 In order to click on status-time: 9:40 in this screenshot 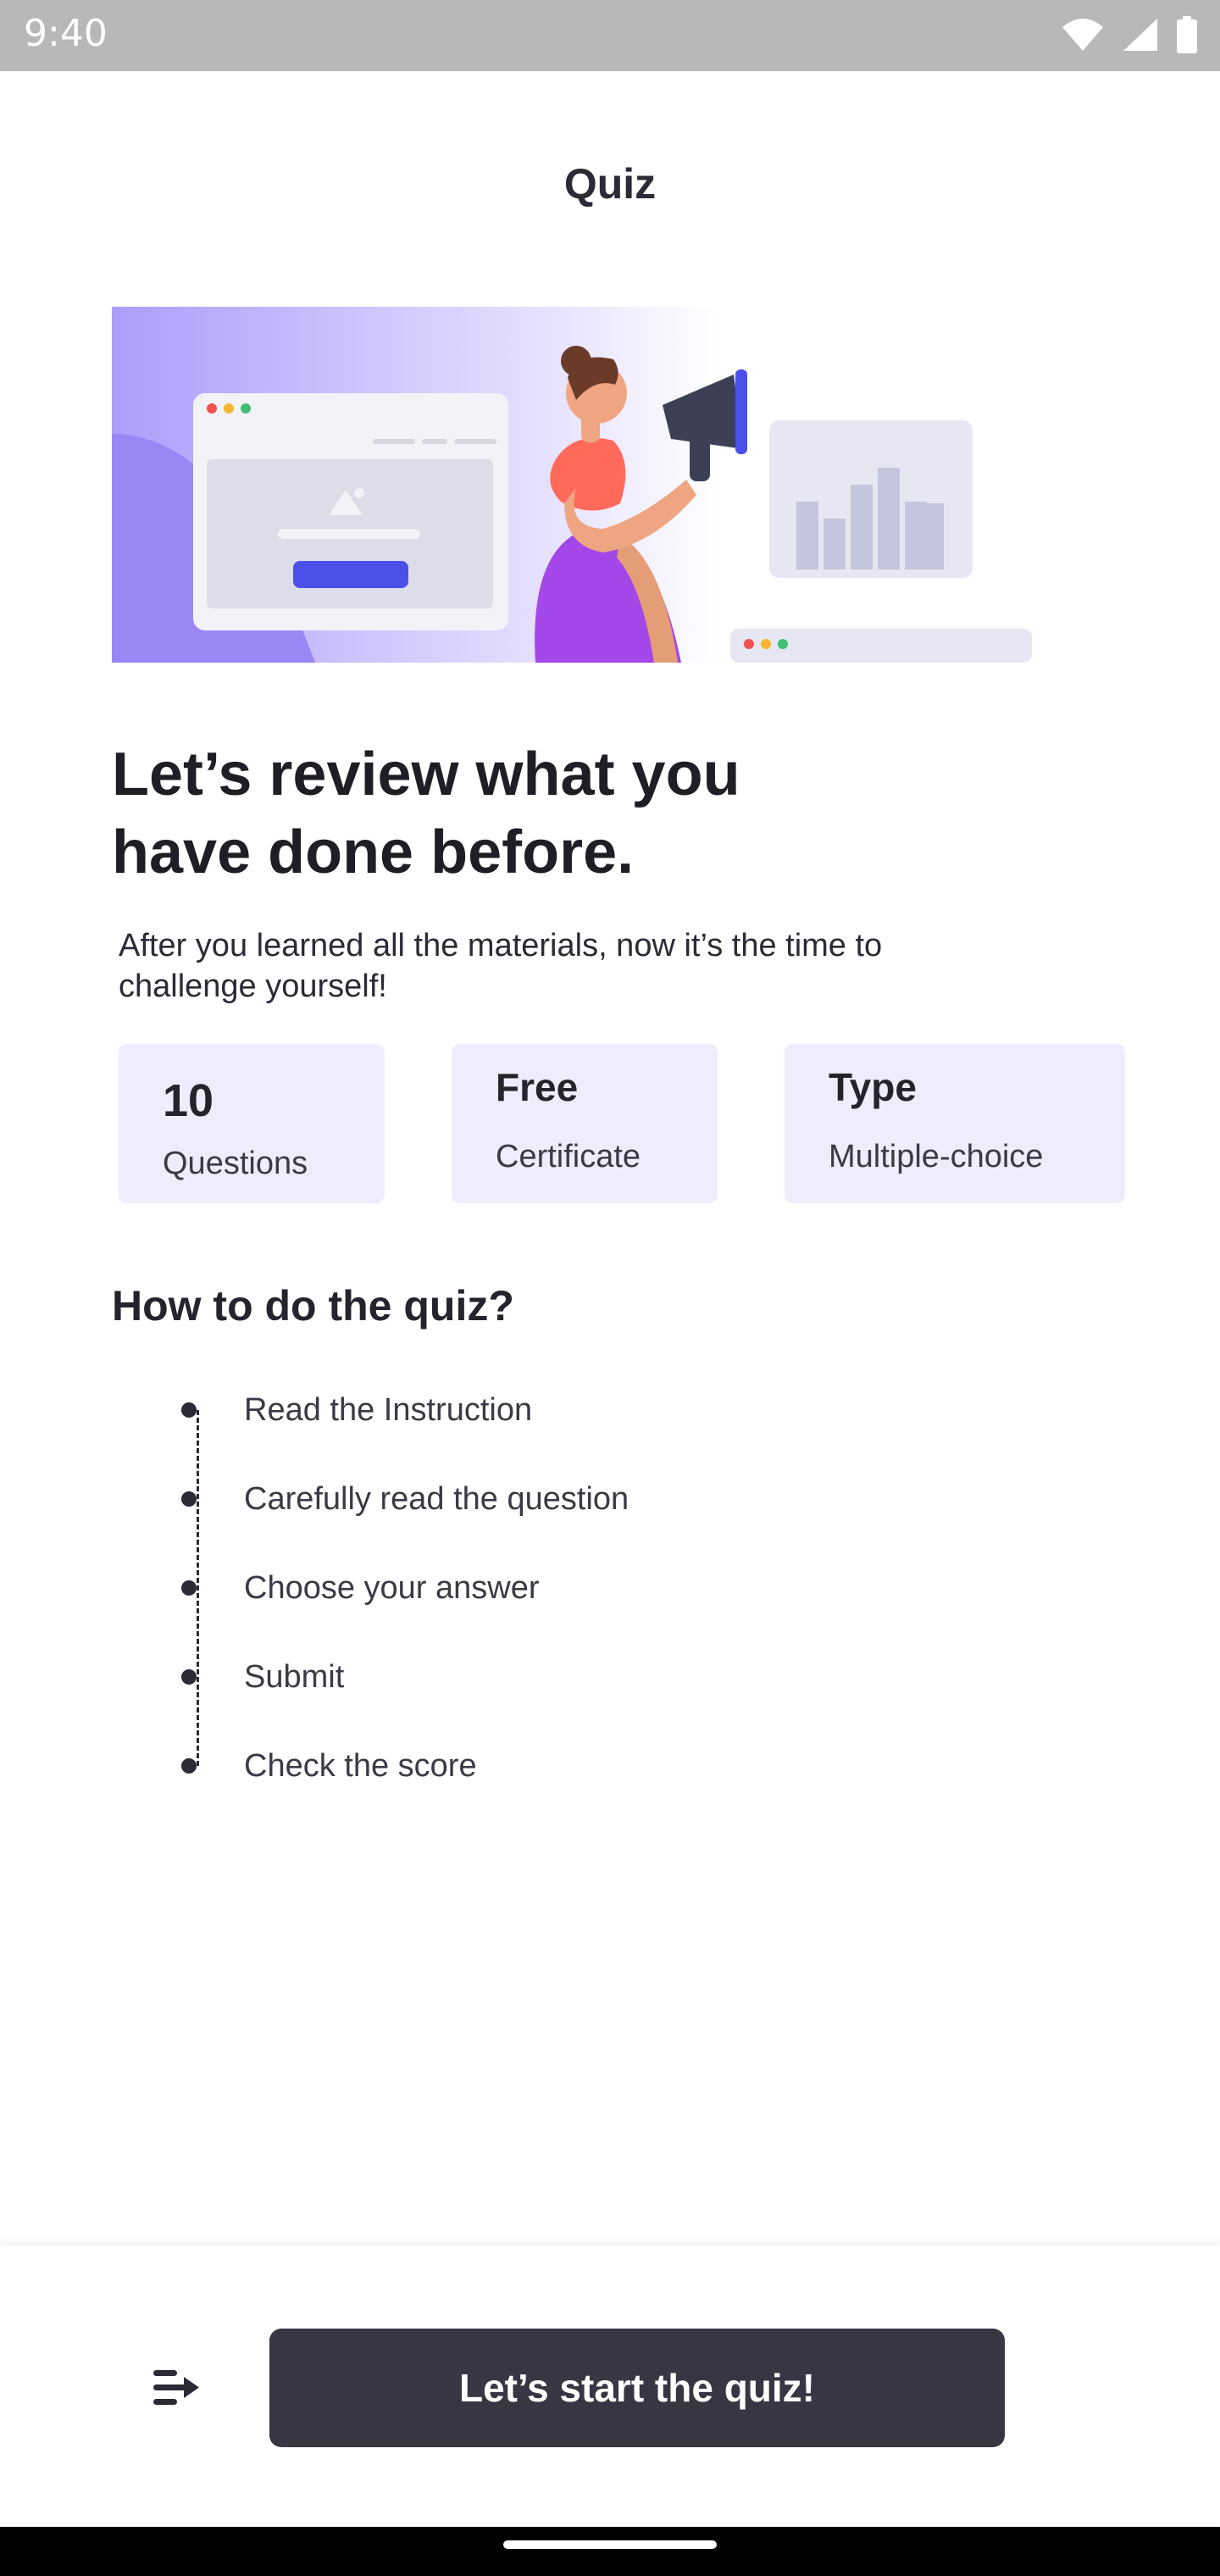, I will do `click(66, 33)`.